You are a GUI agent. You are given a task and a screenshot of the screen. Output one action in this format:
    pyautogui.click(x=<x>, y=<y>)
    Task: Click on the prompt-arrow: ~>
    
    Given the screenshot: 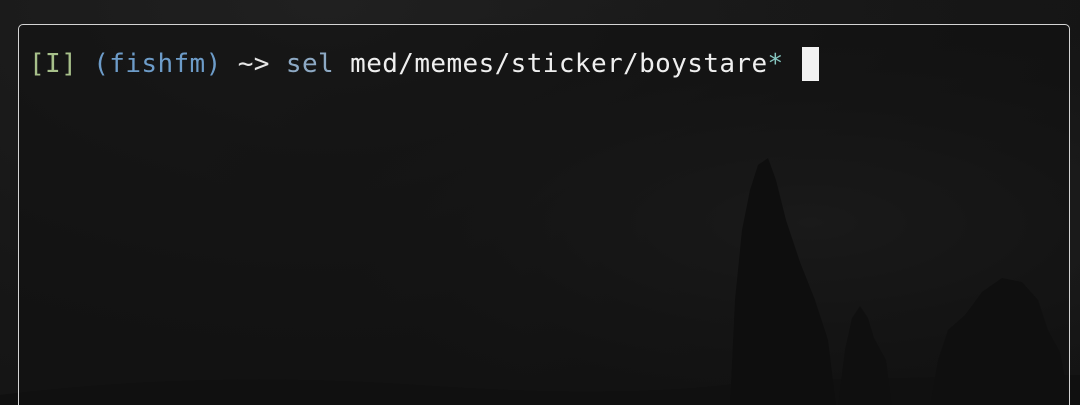 What is the action you would take?
    pyautogui.click(x=253, y=64)
    